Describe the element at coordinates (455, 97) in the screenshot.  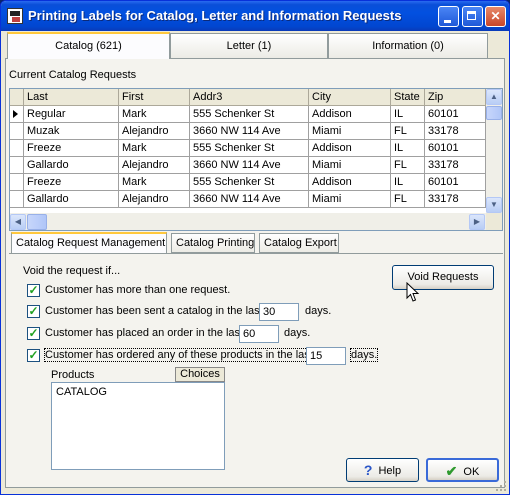
I see `column-header-zip: Zip` at that location.